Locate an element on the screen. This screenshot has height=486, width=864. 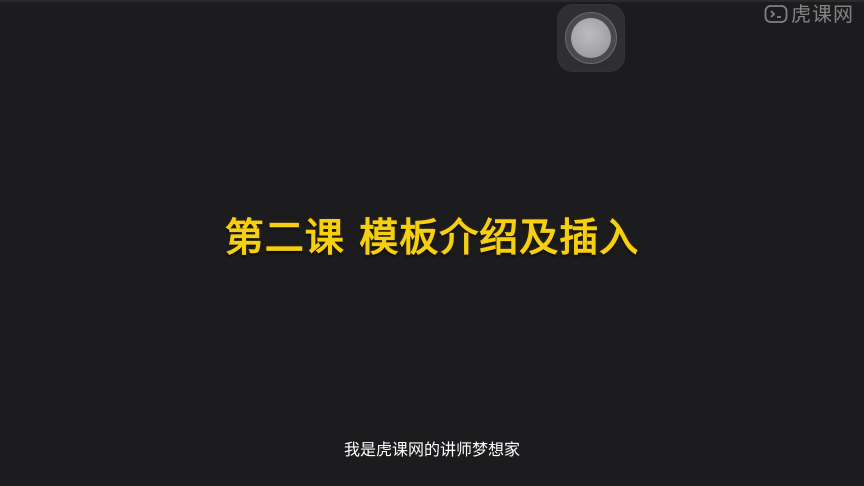
top-edge-divider is located at coordinates (432, 1).